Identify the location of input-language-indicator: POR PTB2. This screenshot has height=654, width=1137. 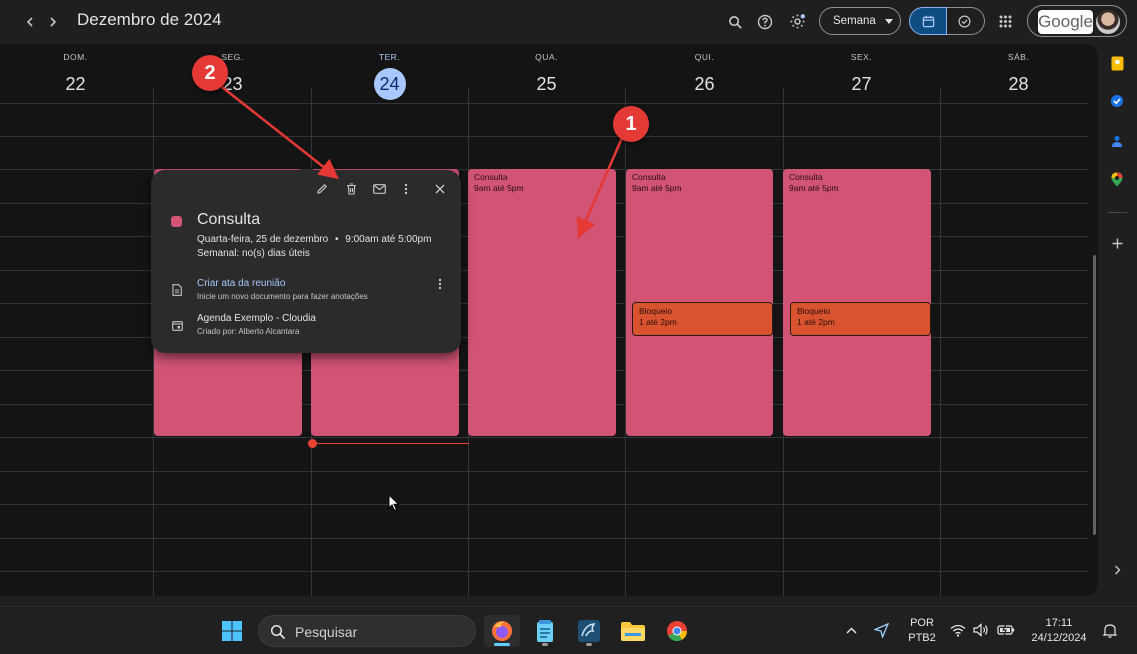
(922, 631).